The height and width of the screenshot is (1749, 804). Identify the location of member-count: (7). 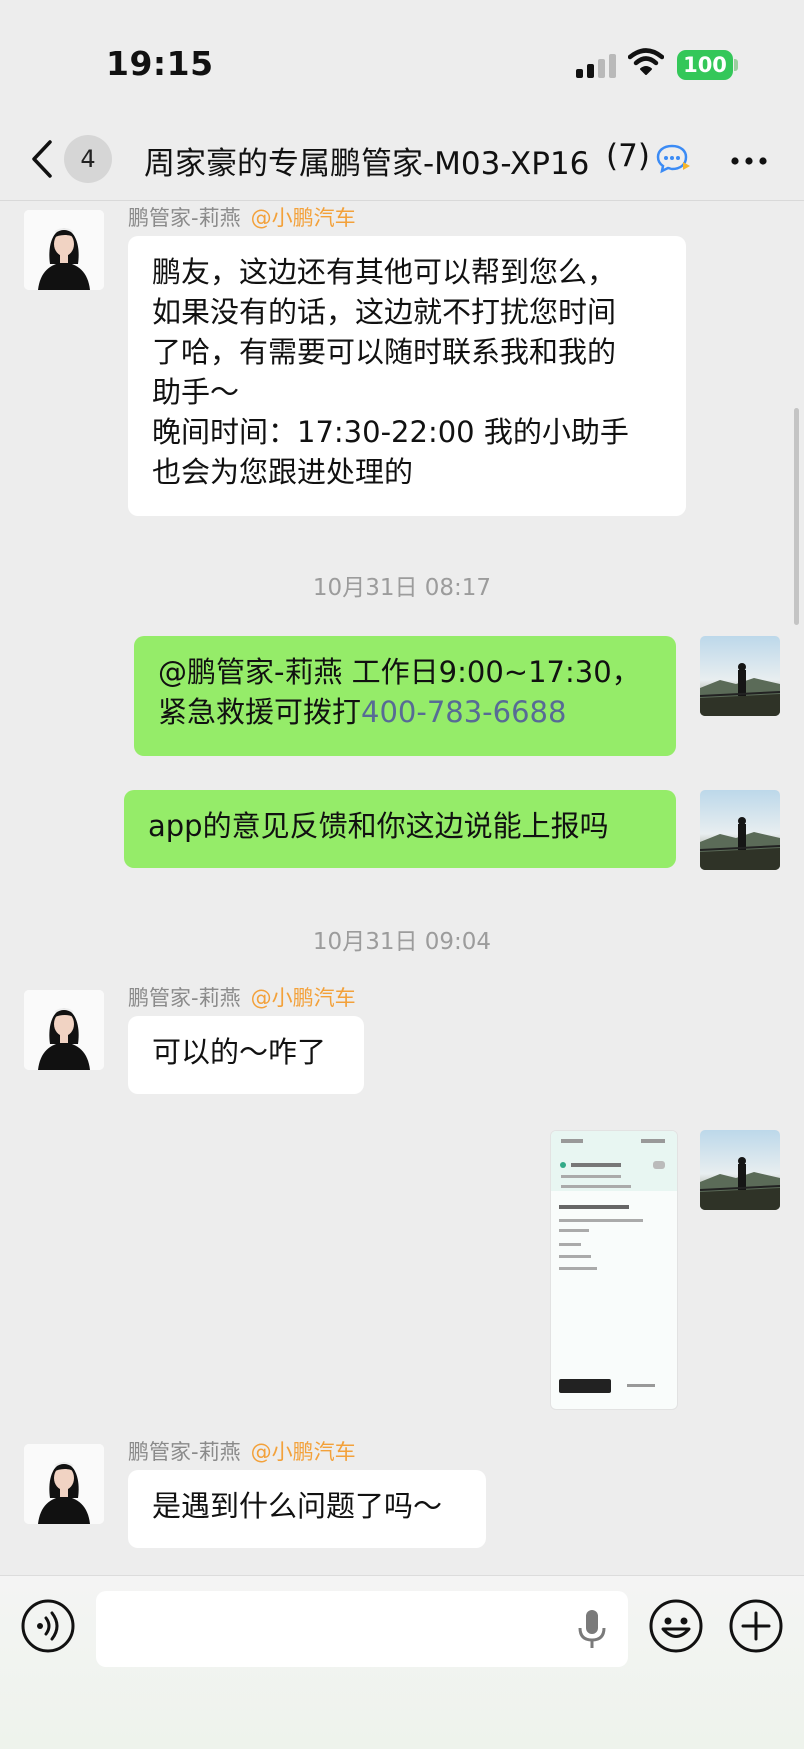
(628, 156).